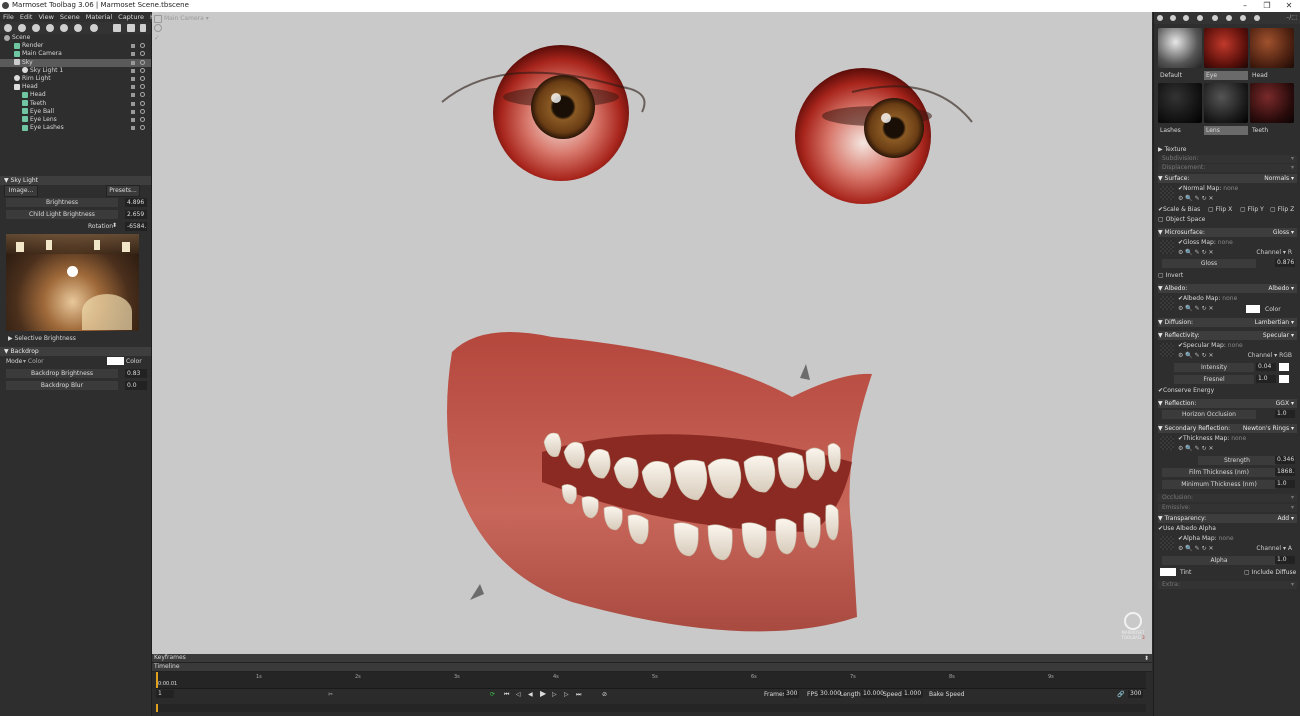  Describe the element at coordinates (543, 693) in the screenshot. I see `play-button: ▶` at that location.